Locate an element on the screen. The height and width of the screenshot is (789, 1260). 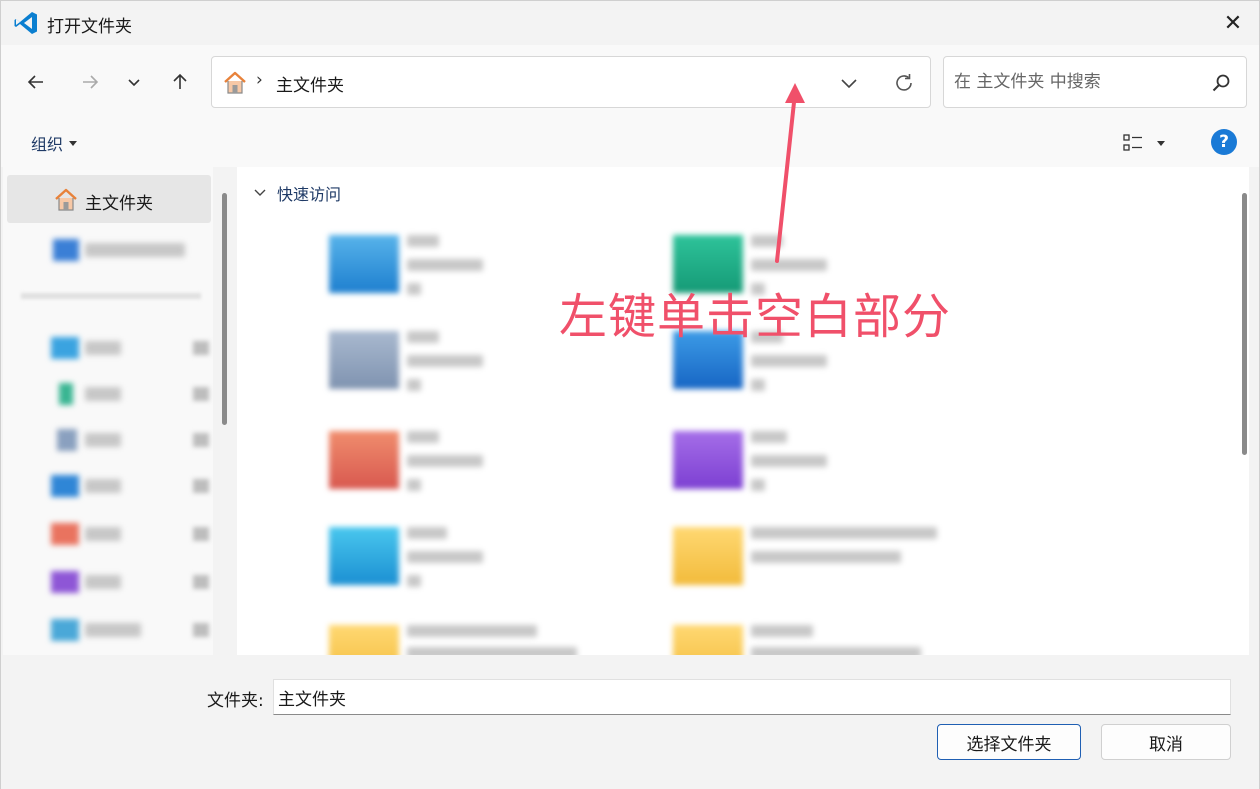
document-icon is located at coordinates (67, 440).